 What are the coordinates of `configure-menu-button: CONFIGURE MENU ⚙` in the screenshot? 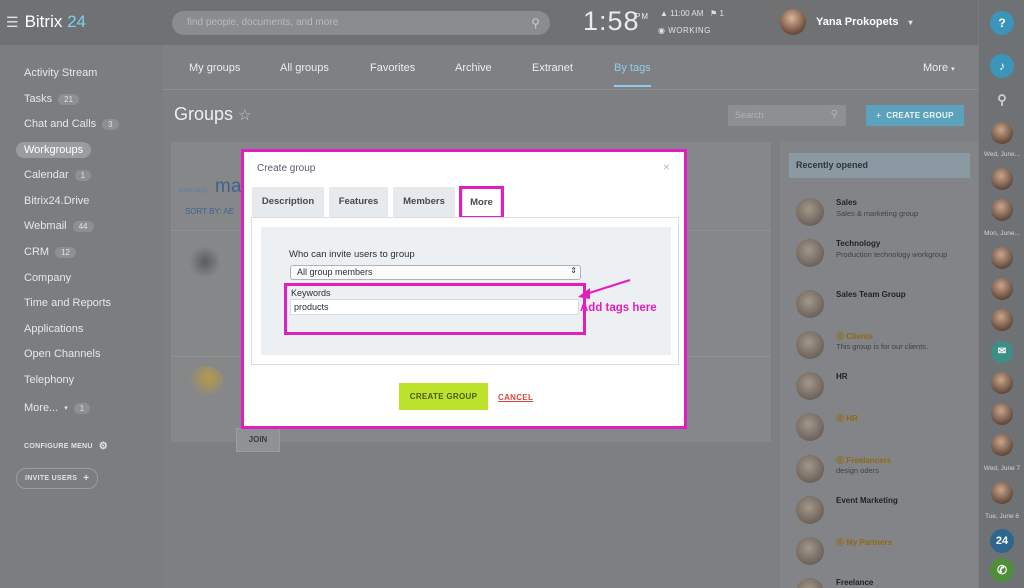 It's located at (66, 446).